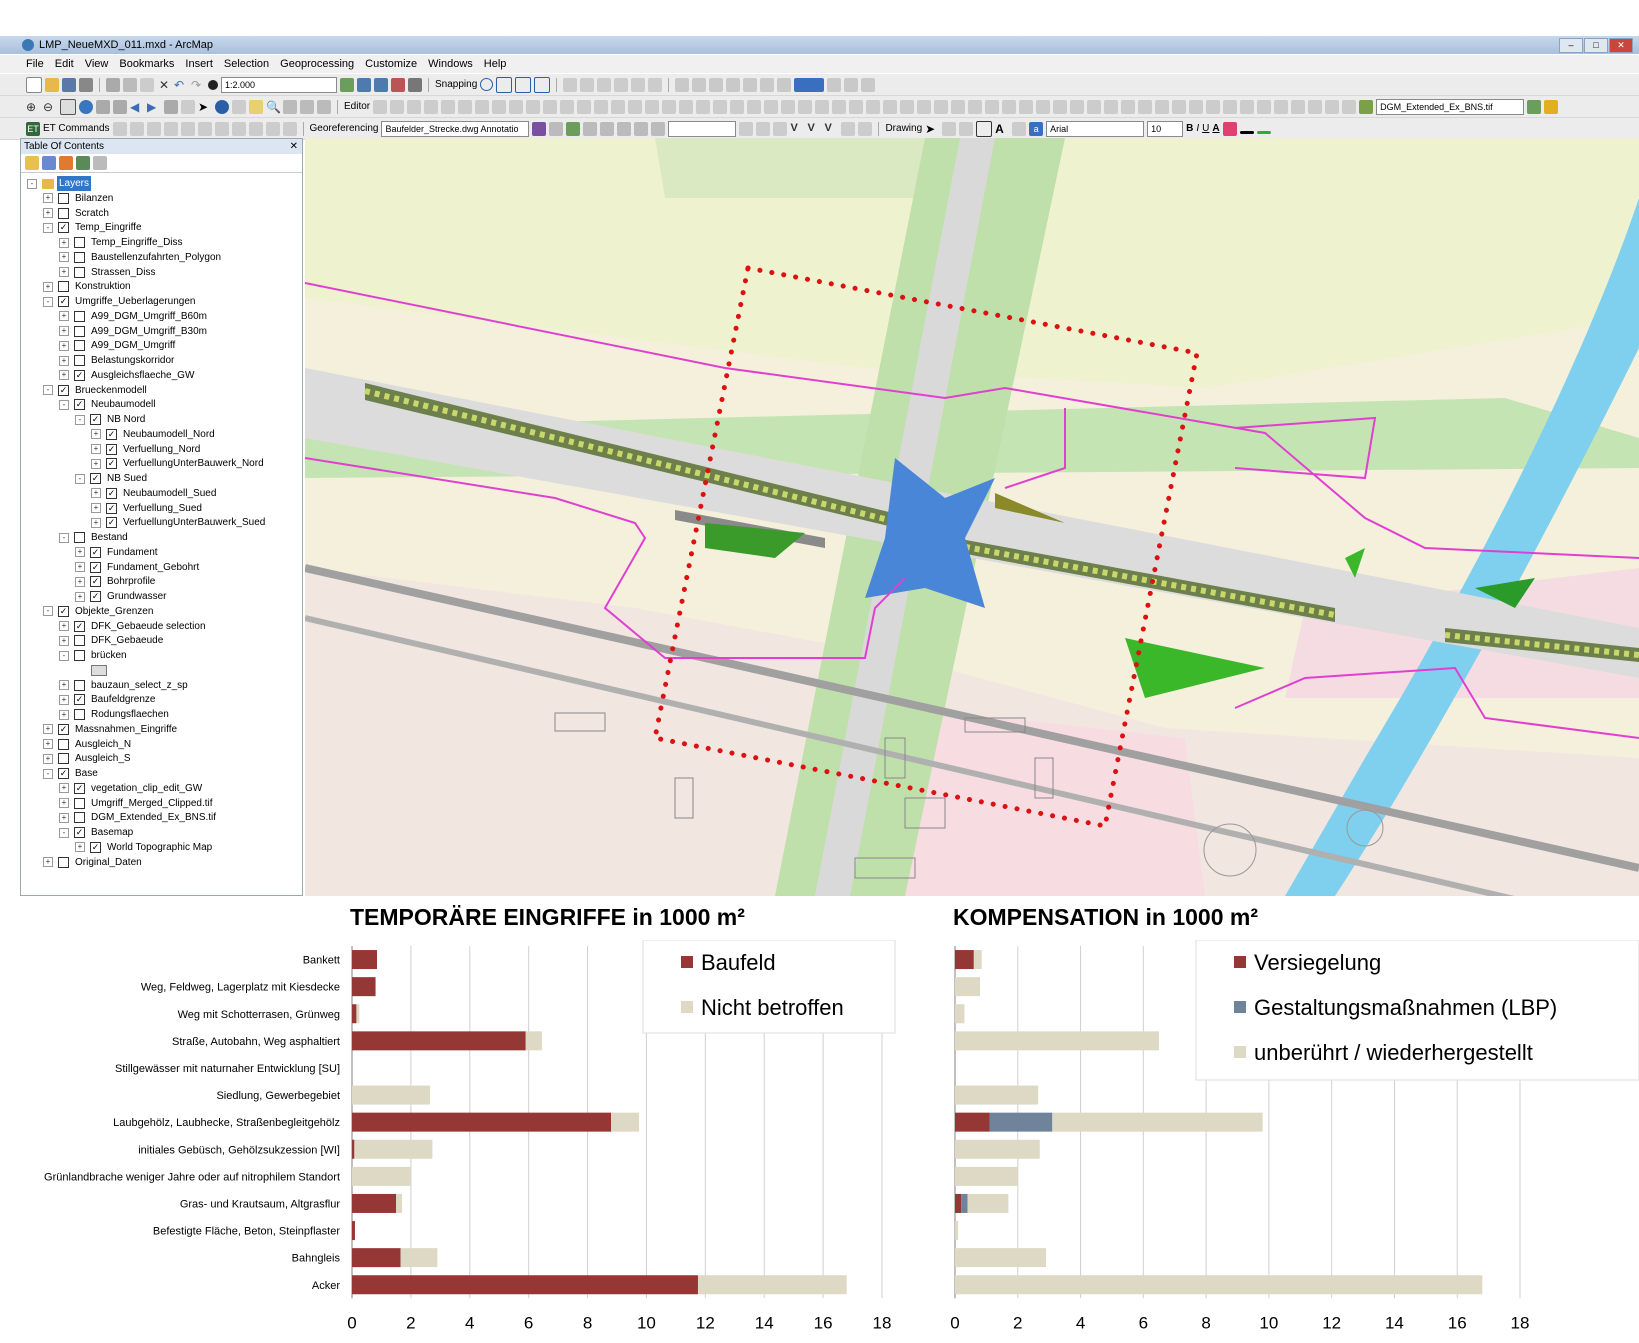 This screenshot has width=1639, height=1343. Describe the element at coordinates (279, 84) in the screenshot. I see `scale-combo: 1:2.000` at that location.